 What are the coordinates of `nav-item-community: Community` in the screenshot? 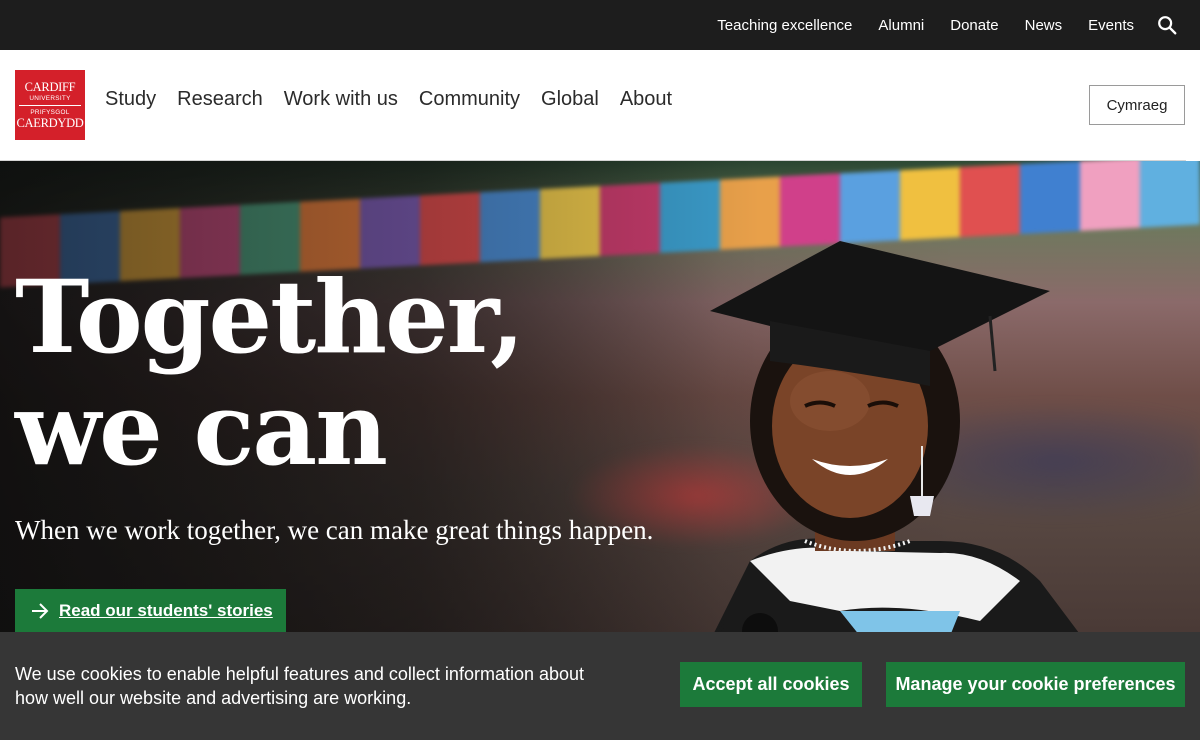 It's located at (469, 99).